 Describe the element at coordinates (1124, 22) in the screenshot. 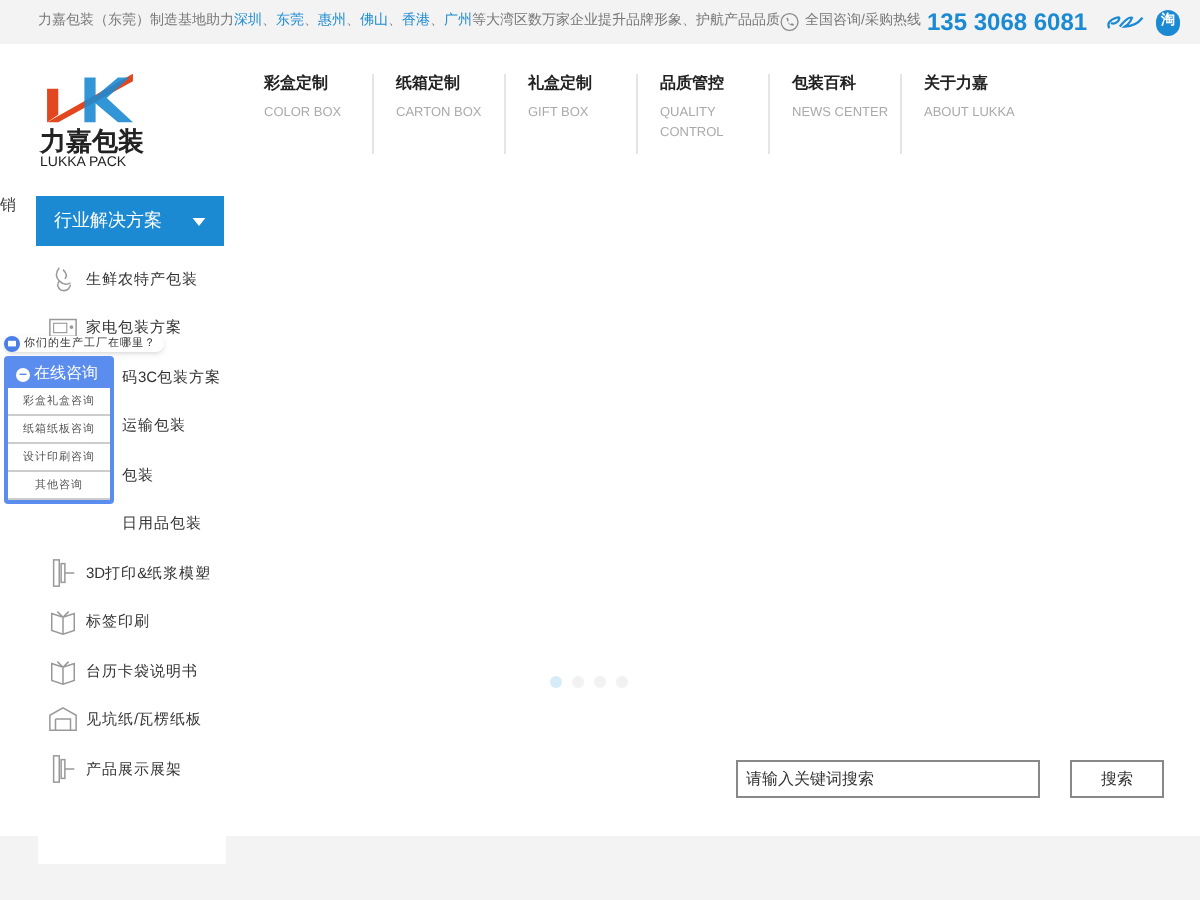

I see `swoosh-logo-icon` at that location.